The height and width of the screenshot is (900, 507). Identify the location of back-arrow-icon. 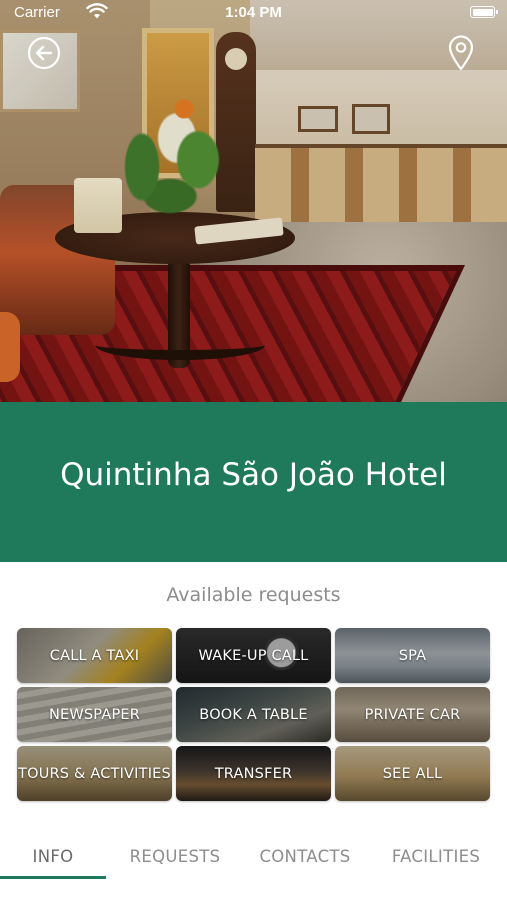
(44, 53).